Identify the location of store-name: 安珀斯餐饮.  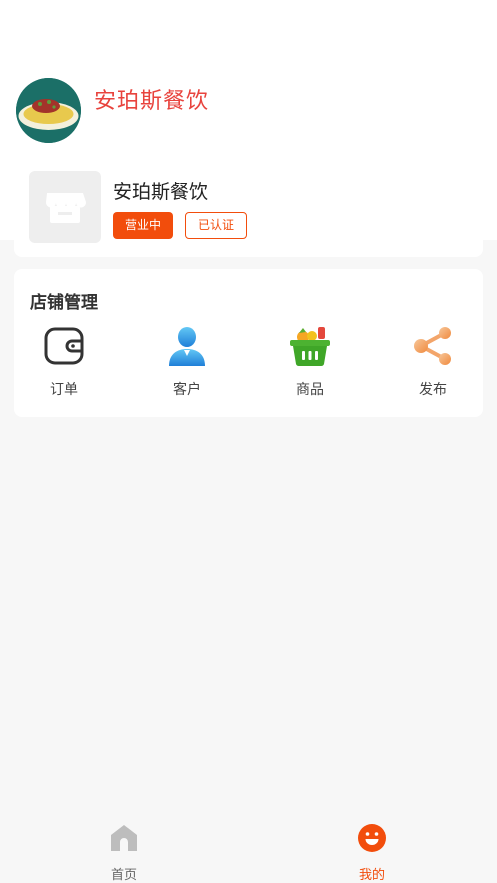
(161, 192).